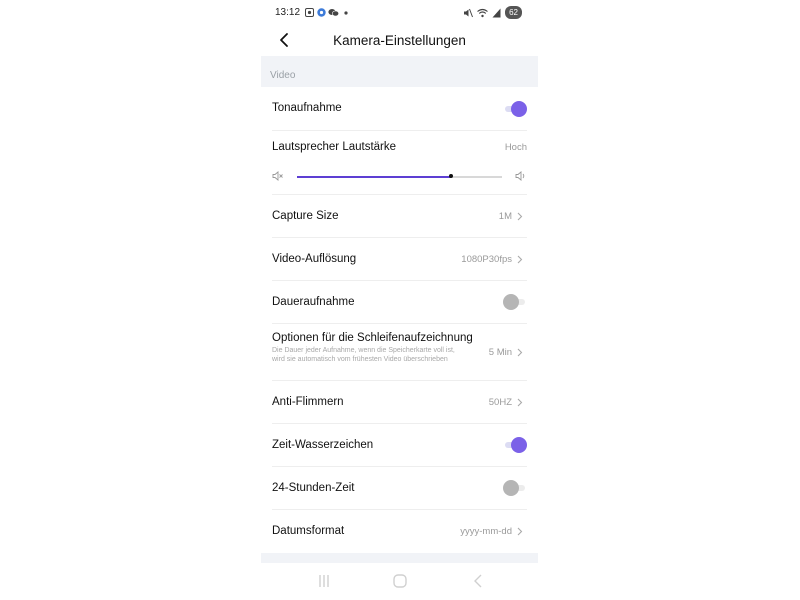 The height and width of the screenshot is (600, 800). Describe the element at coordinates (346, 13) in the screenshot. I see `more-notifications-dot-icon` at that location.